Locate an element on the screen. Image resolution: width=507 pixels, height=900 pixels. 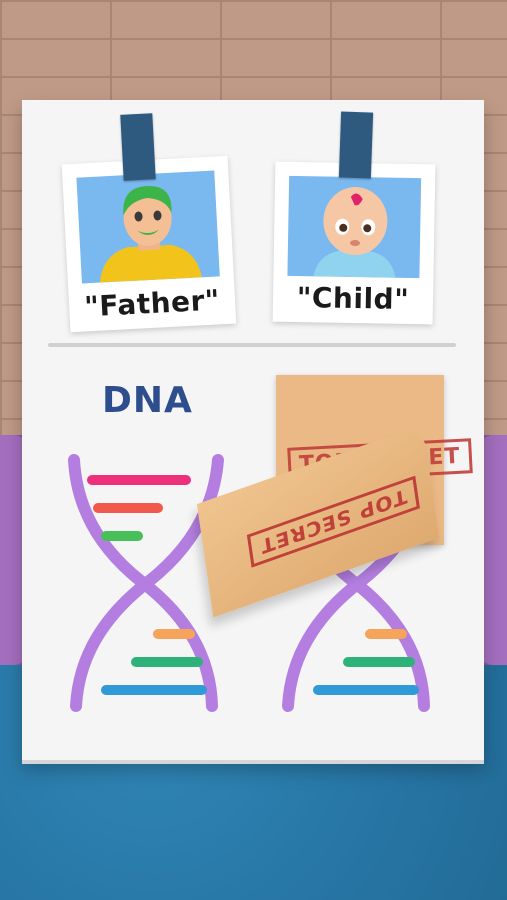
child-portrait is located at coordinates (354, 227).